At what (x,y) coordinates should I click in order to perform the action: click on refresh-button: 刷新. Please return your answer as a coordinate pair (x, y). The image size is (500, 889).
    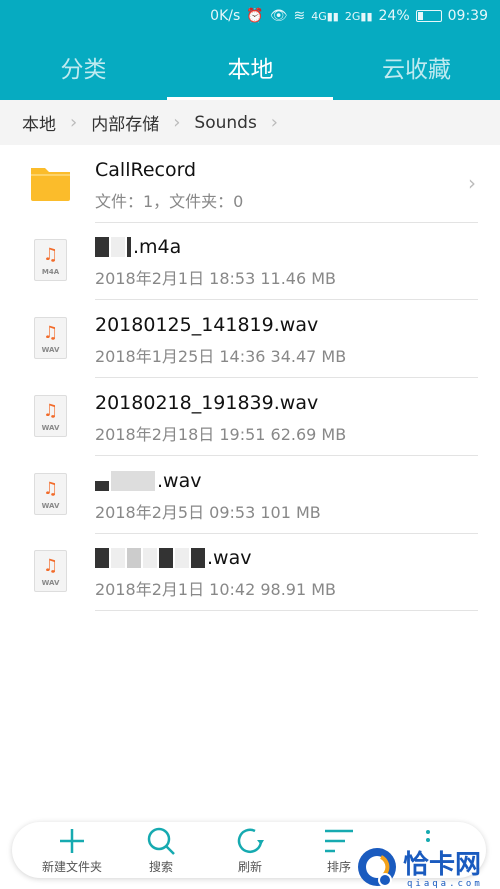
    Looking at the image, I should click on (250, 850).